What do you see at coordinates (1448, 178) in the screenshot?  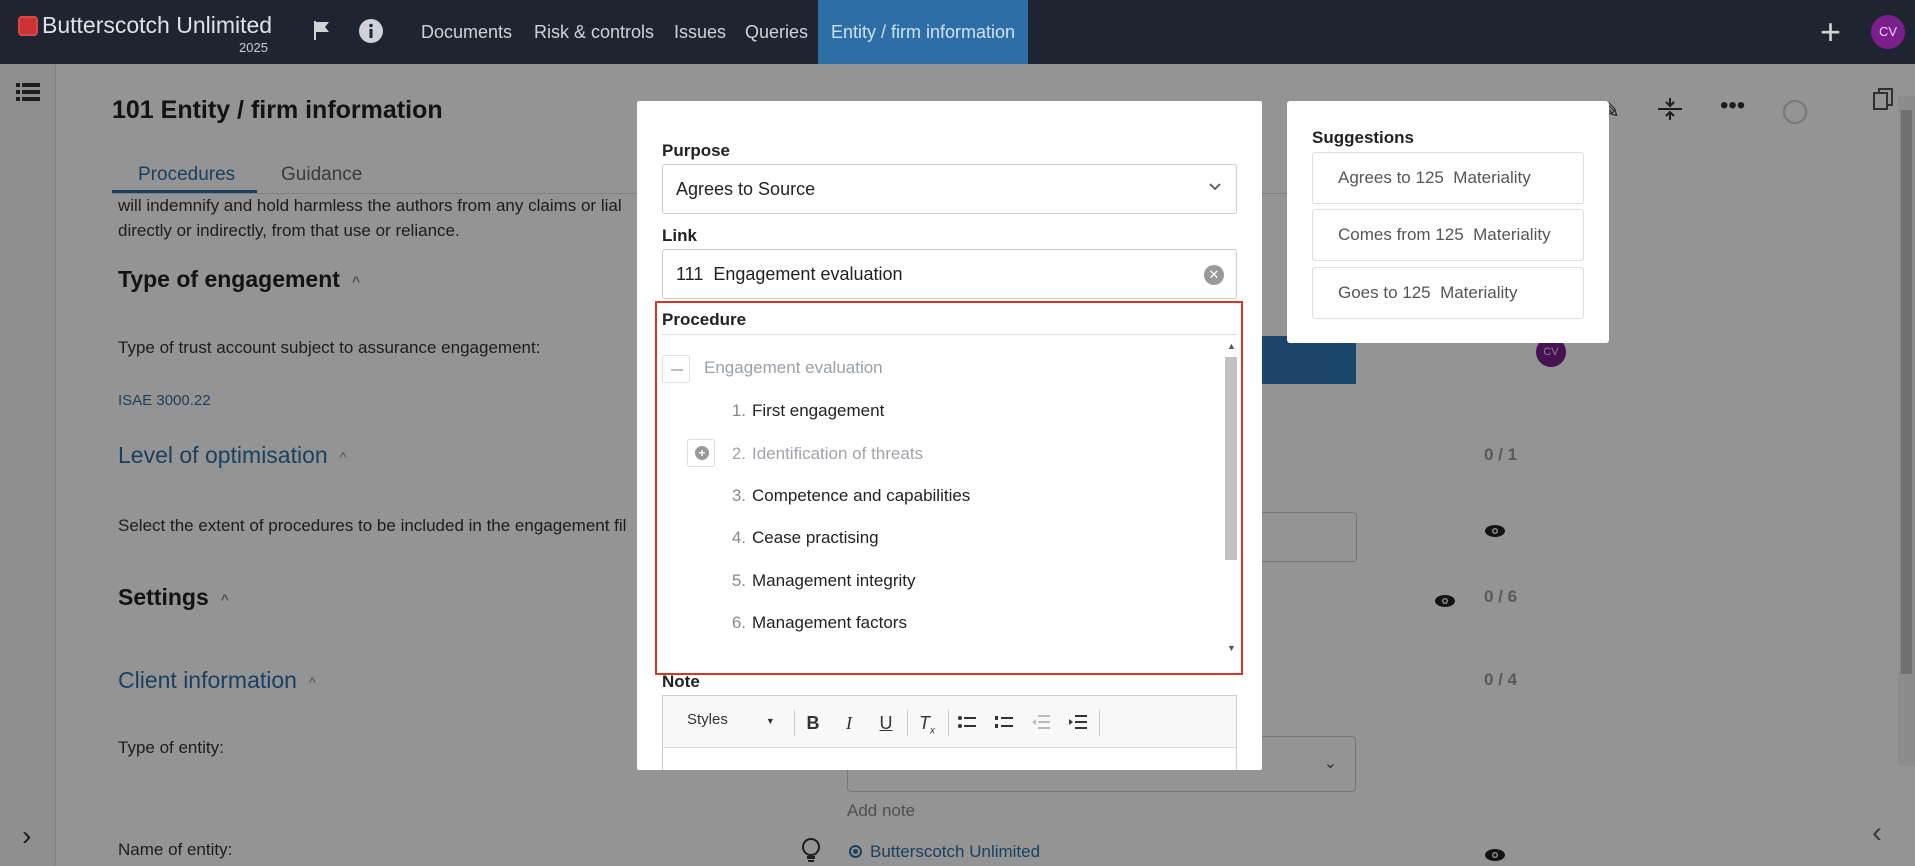 I see `suggestion-item: Agrees to 125 Materiality` at bounding box center [1448, 178].